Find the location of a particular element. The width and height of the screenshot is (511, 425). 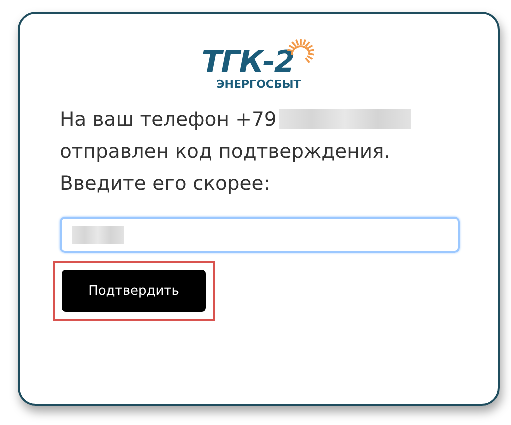

code-input-field is located at coordinates (260, 235).